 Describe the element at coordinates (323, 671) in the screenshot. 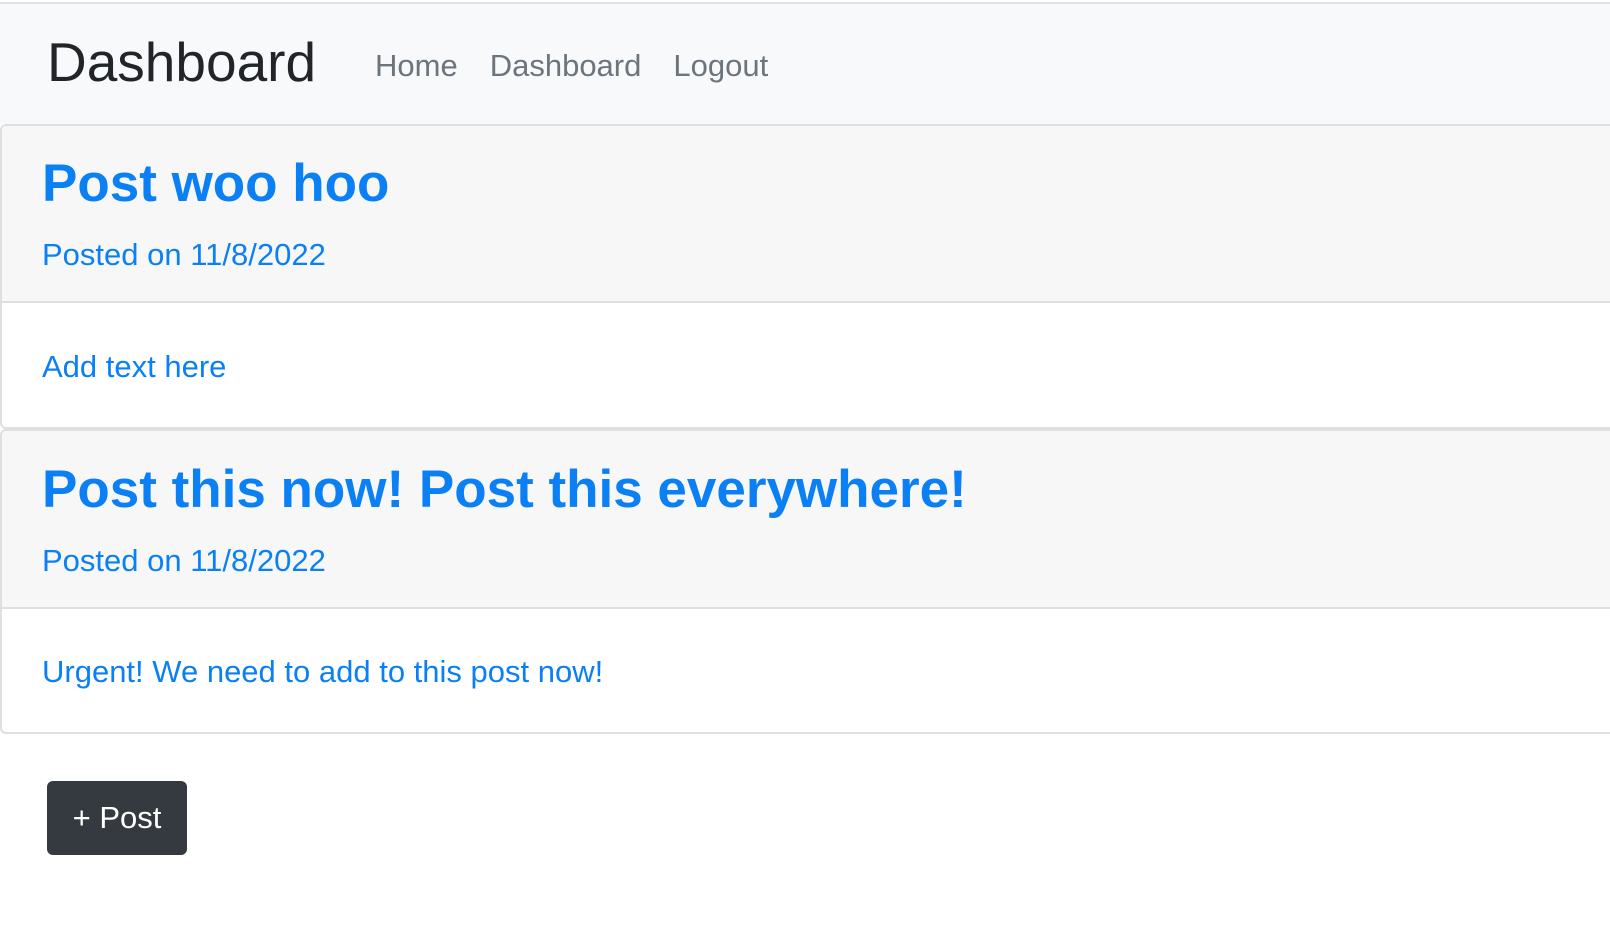

I see `post-body-text: Urgent! We need to add to this post now!` at that location.